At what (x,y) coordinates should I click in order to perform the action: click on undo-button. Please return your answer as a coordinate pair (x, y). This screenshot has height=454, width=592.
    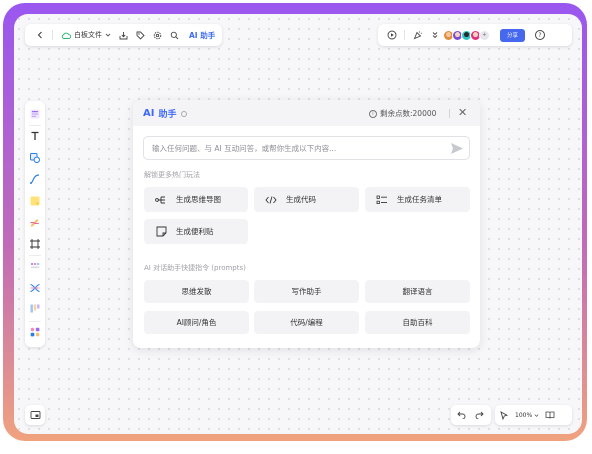
    Looking at the image, I should click on (461, 415).